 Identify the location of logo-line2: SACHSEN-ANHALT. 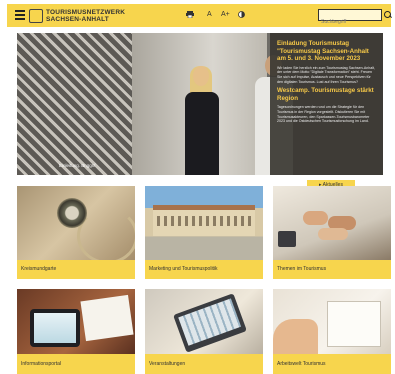
(77, 19).